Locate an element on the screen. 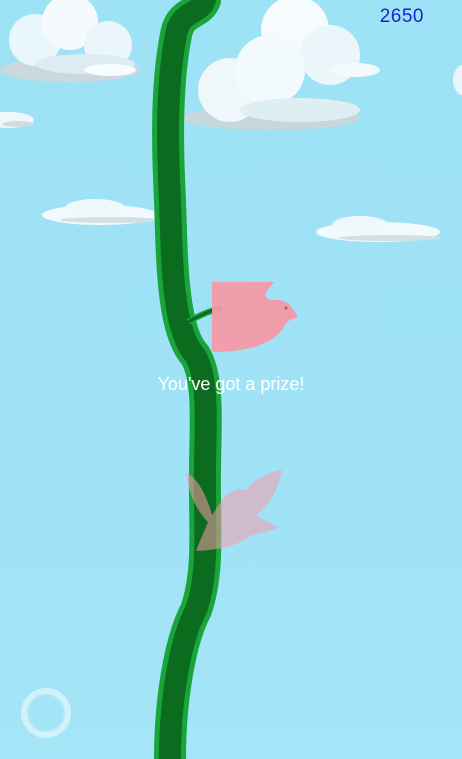  dove-icon is located at coordinates (255, 317).